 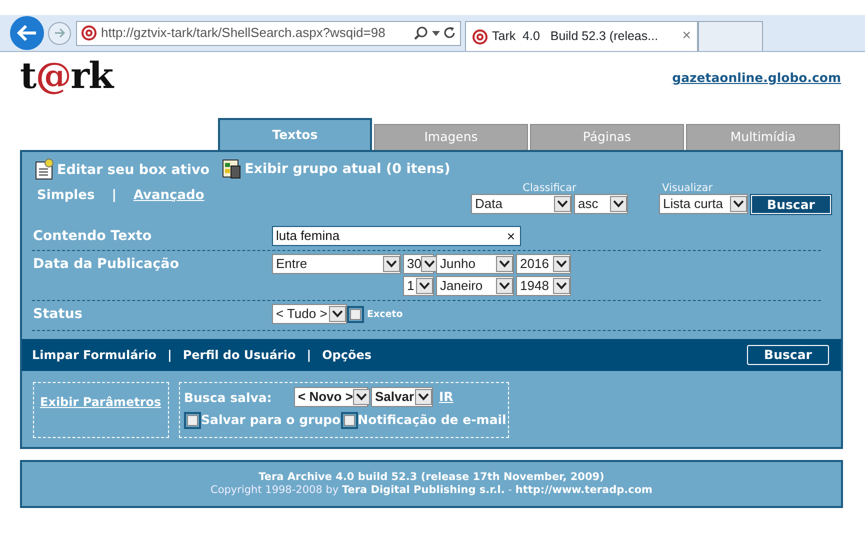 What do you see at coordinates (331, 396) in the screenshot?
I see `saved-search-select: < Novo >` at bounding box center [331, 396].